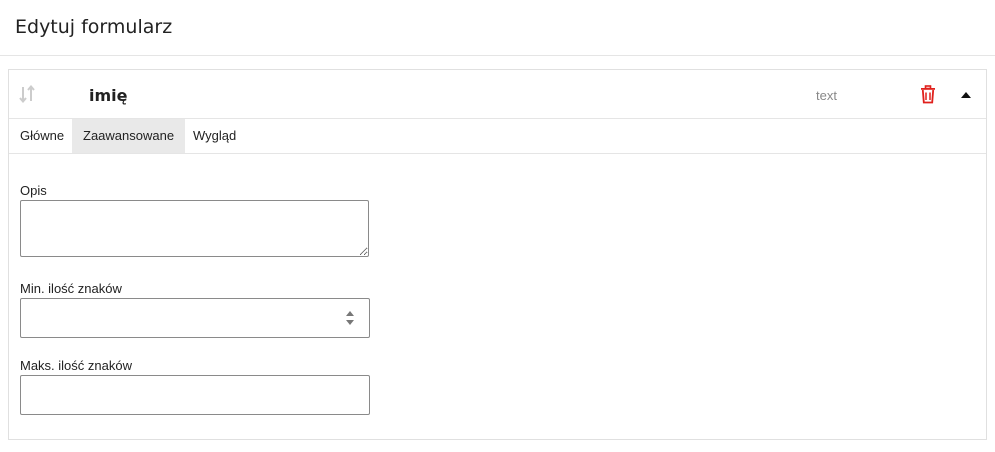  What do you see at coordinates (497, 28) in the screenshot?
I see `page-header: Edytuj formularz` at bounding box center [497, 28].